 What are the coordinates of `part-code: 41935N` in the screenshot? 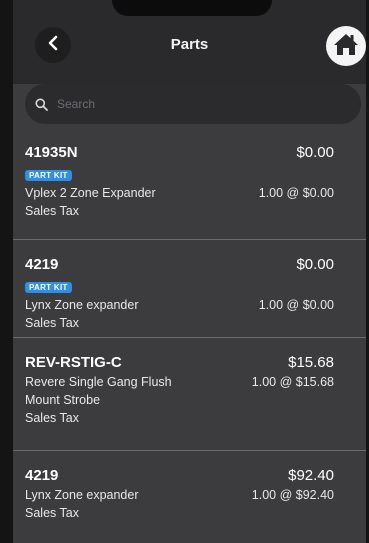 It's located at (51, 152).